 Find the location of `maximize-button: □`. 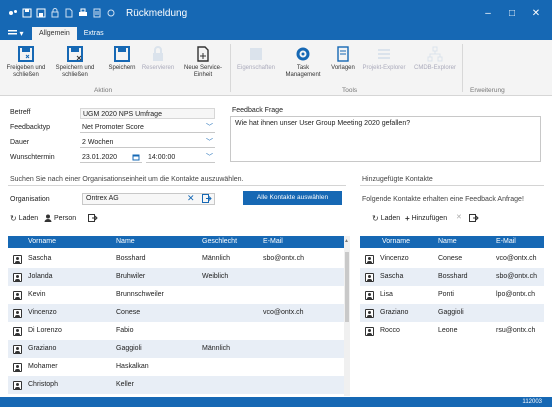

maximize-button: □ is located at coordinates (512, 13).